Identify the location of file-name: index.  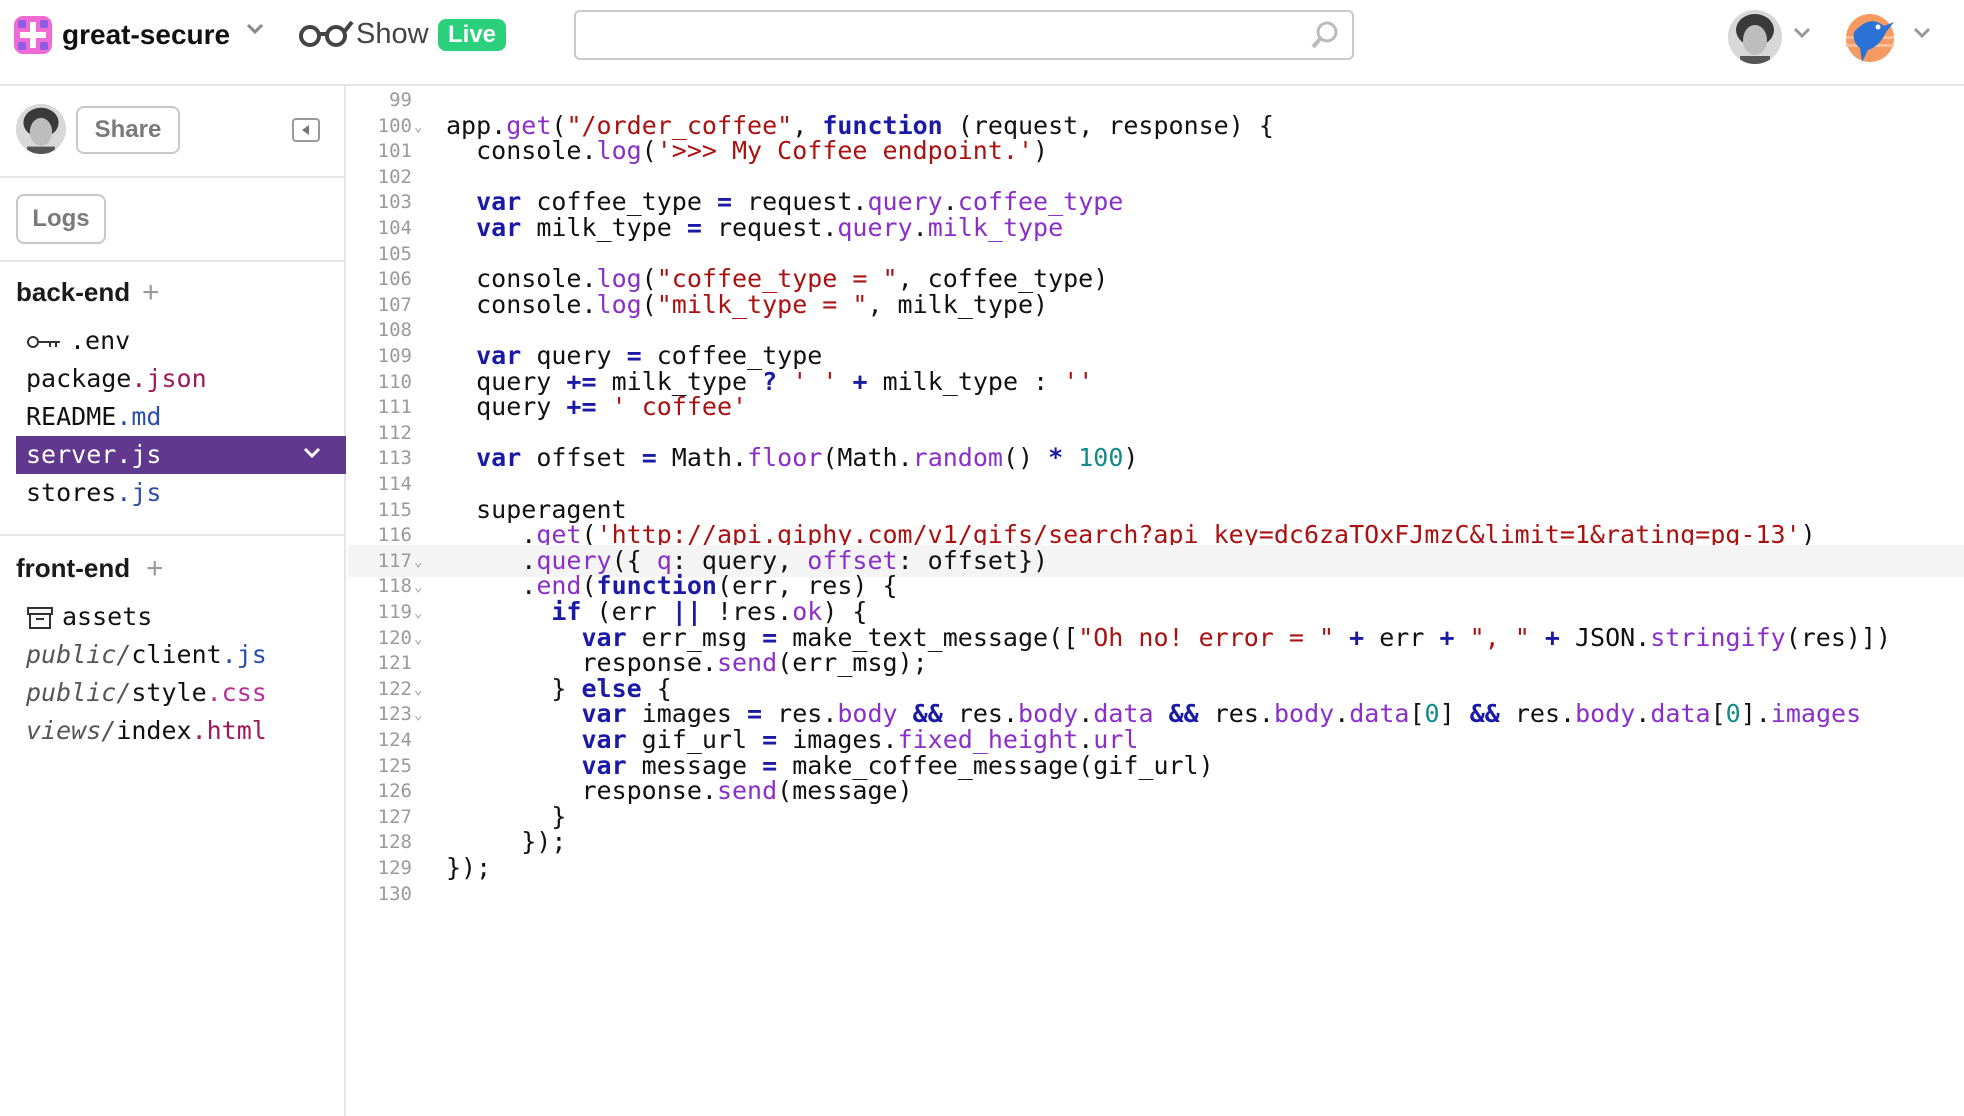
(154, 730).